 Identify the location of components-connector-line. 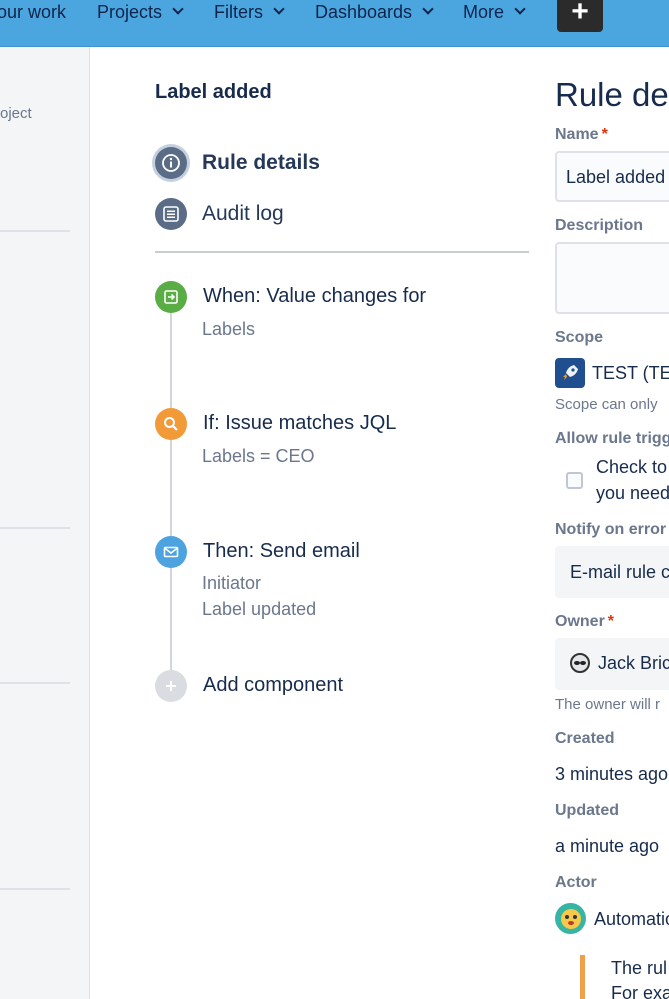
(171, 502).